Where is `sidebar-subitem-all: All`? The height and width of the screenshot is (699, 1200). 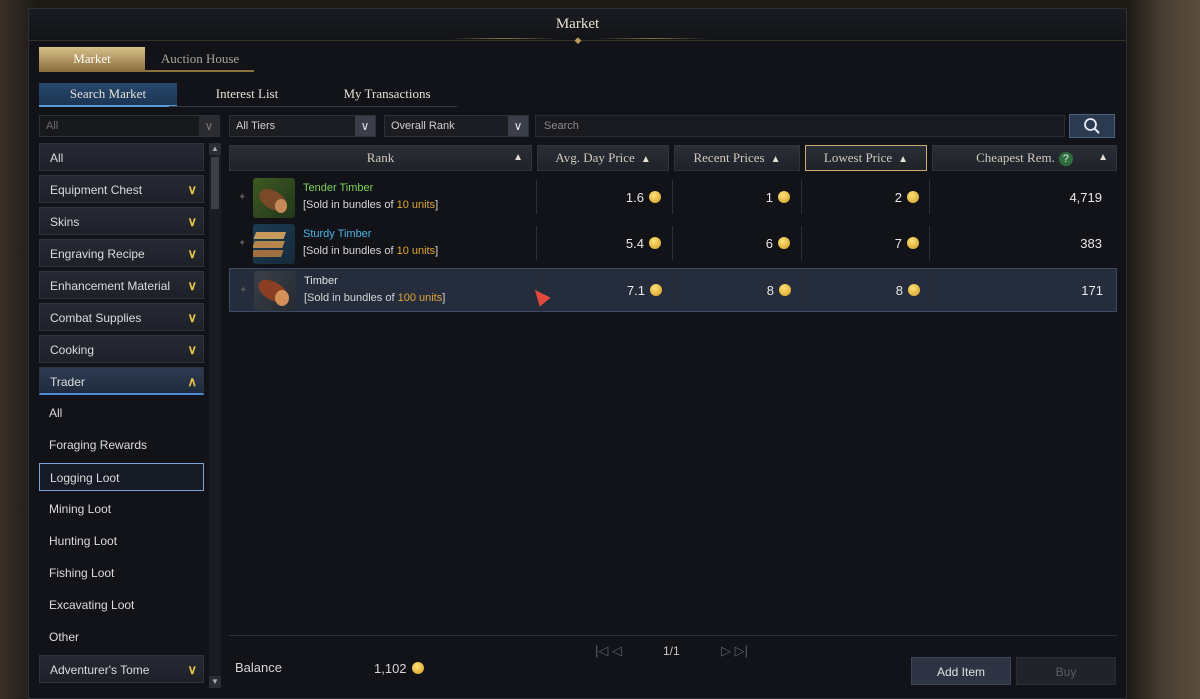 sidebar-subitem-all: All is located at coordinates (121, 413).